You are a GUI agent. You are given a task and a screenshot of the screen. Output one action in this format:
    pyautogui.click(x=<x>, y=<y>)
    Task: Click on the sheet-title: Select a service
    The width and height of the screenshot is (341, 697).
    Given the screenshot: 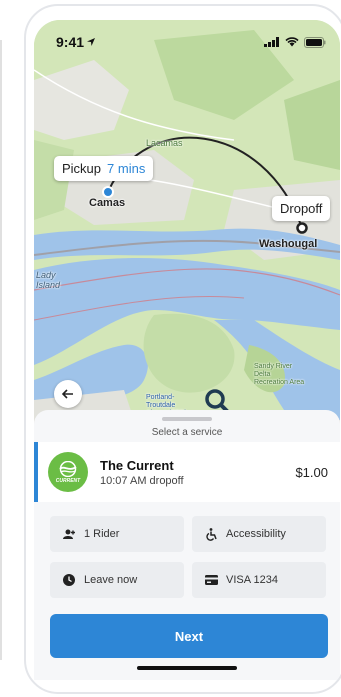 What is the action you would take?
    pyautogui.click(x=187, y=432)
    